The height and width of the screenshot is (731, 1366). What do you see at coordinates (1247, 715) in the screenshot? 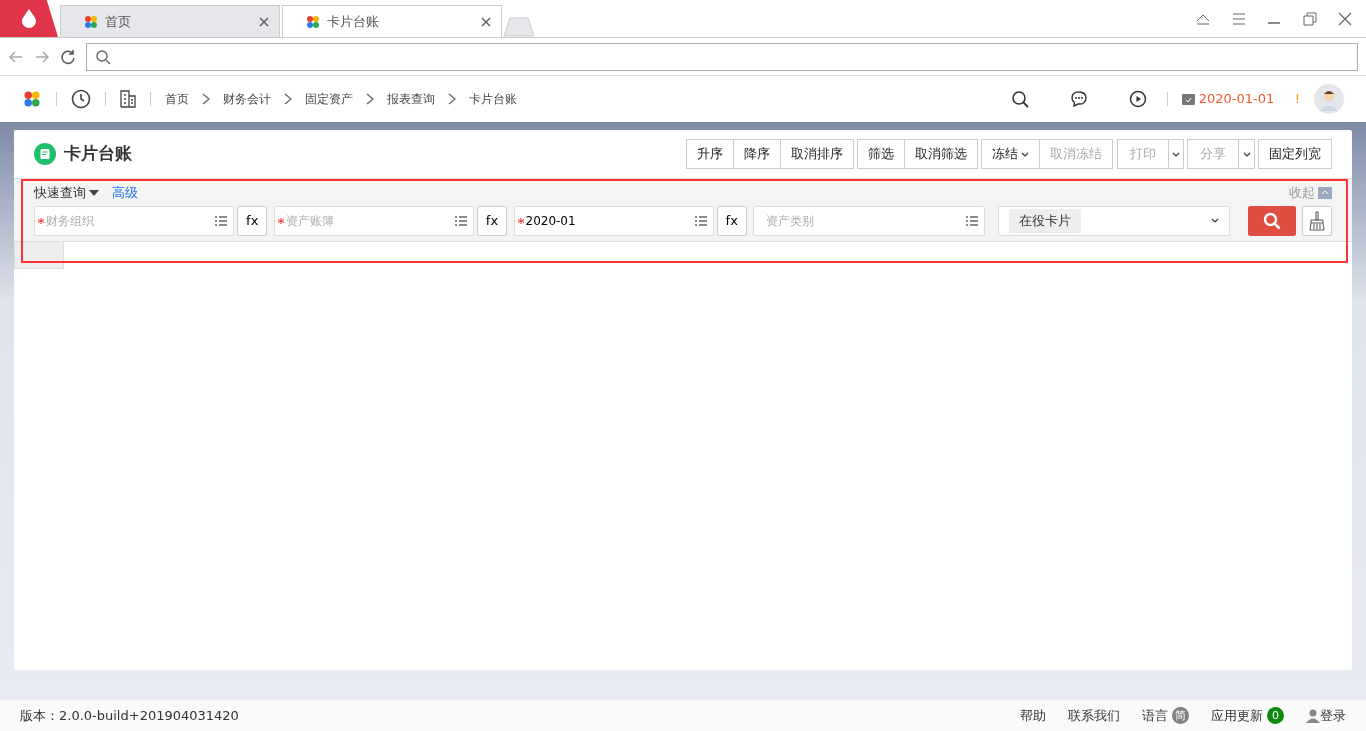
I see `footer-link: 应用更新 0` at bounding box center [1247, 715].